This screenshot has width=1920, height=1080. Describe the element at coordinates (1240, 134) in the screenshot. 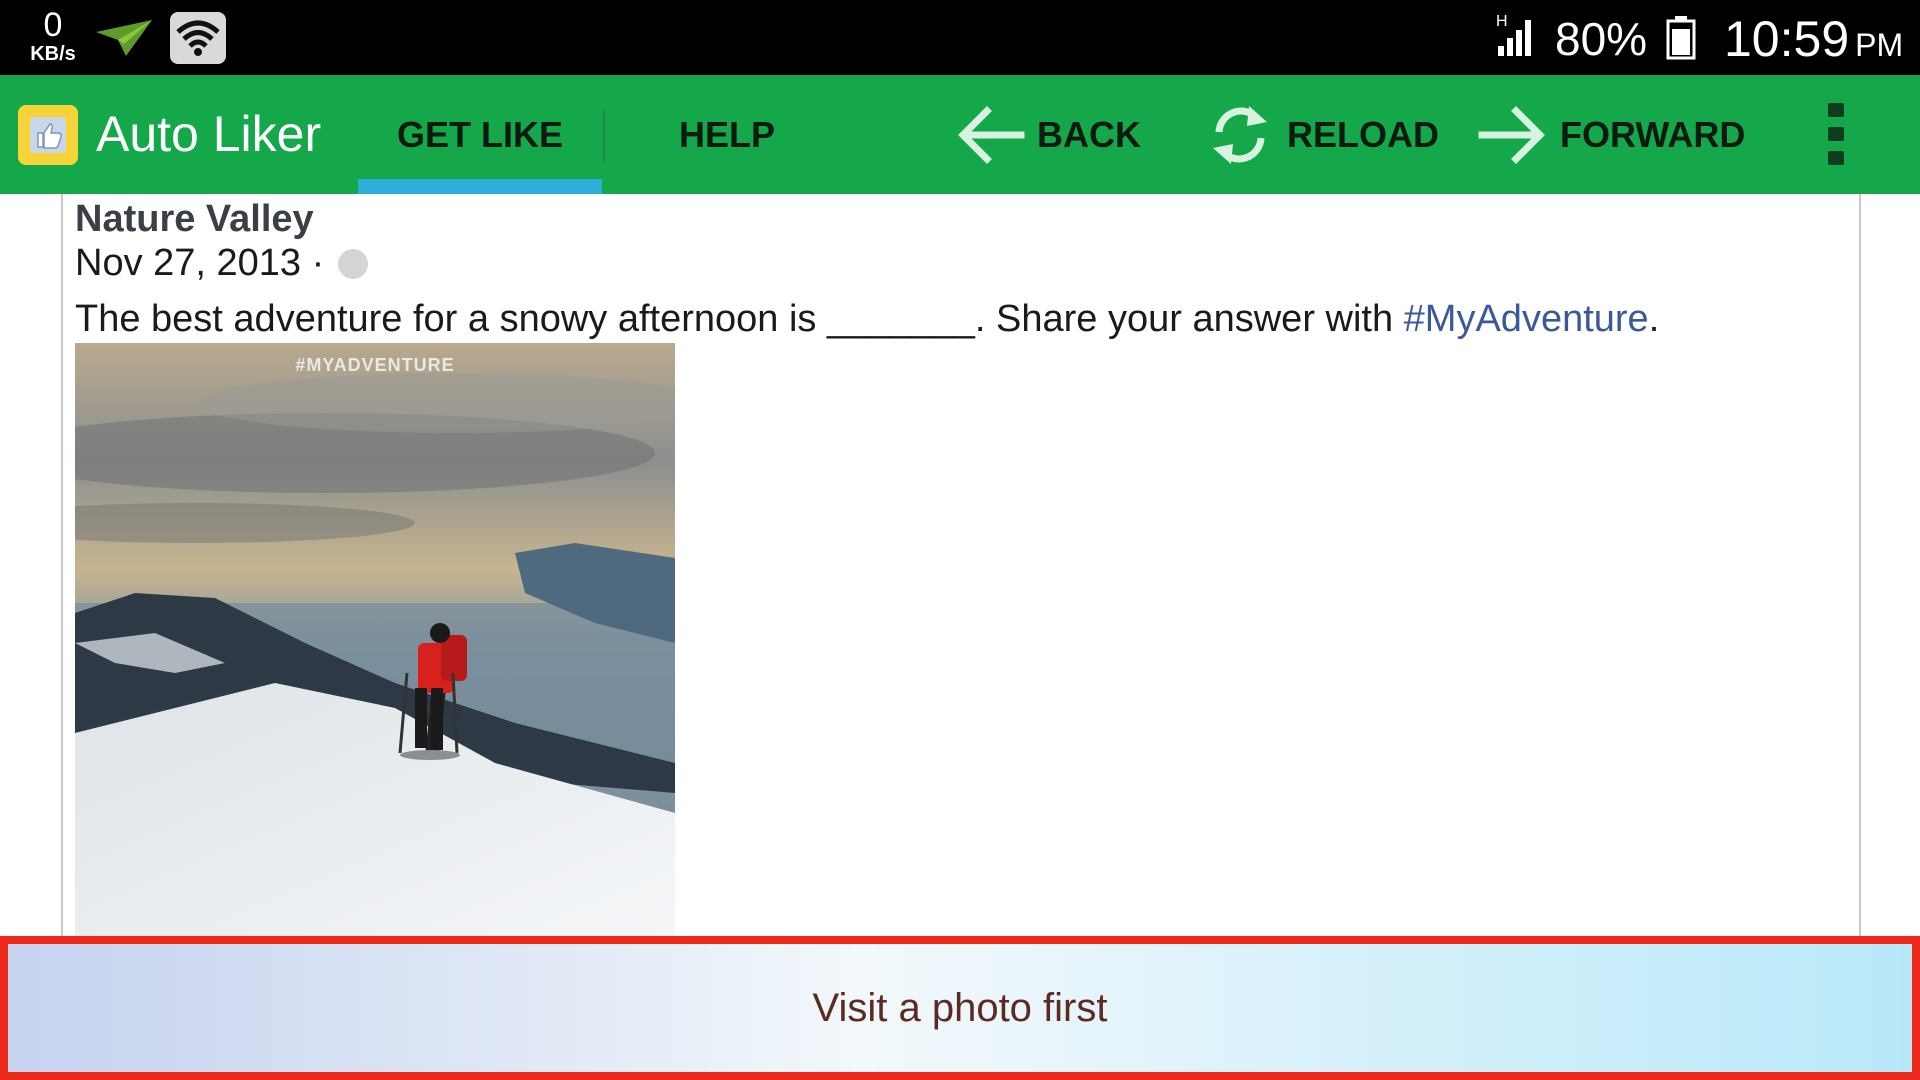

I see `reload-icon` at that location.